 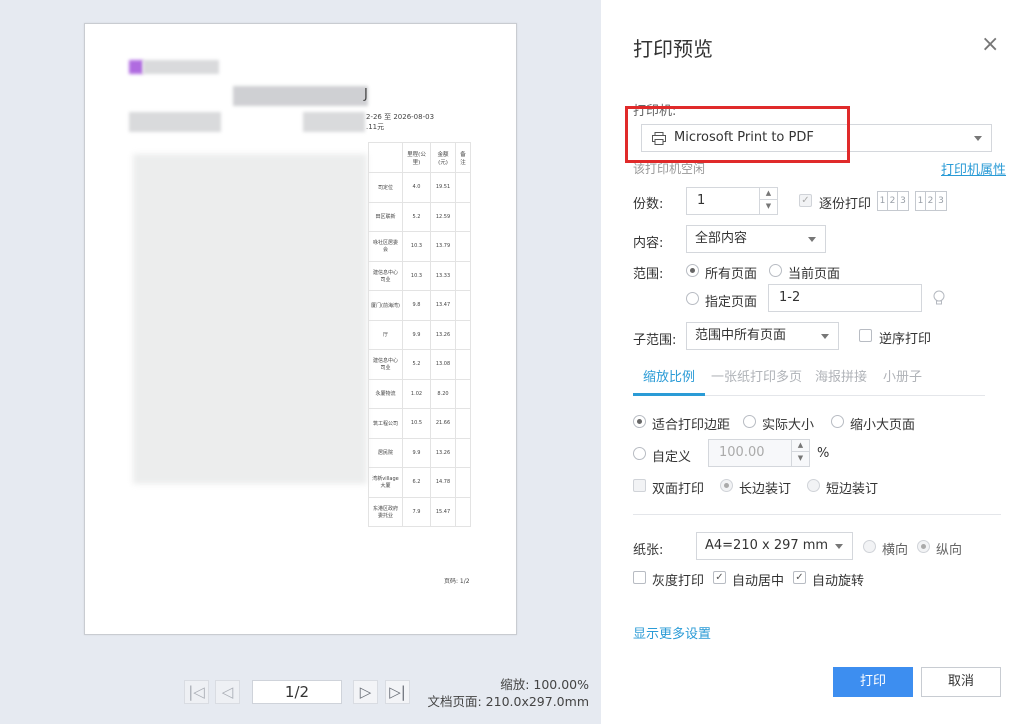 What do you see at coordinates (905, 339) in the screenshot?
I see `reverse-print-label: 逆序打印` at bounding box center [905, 339].